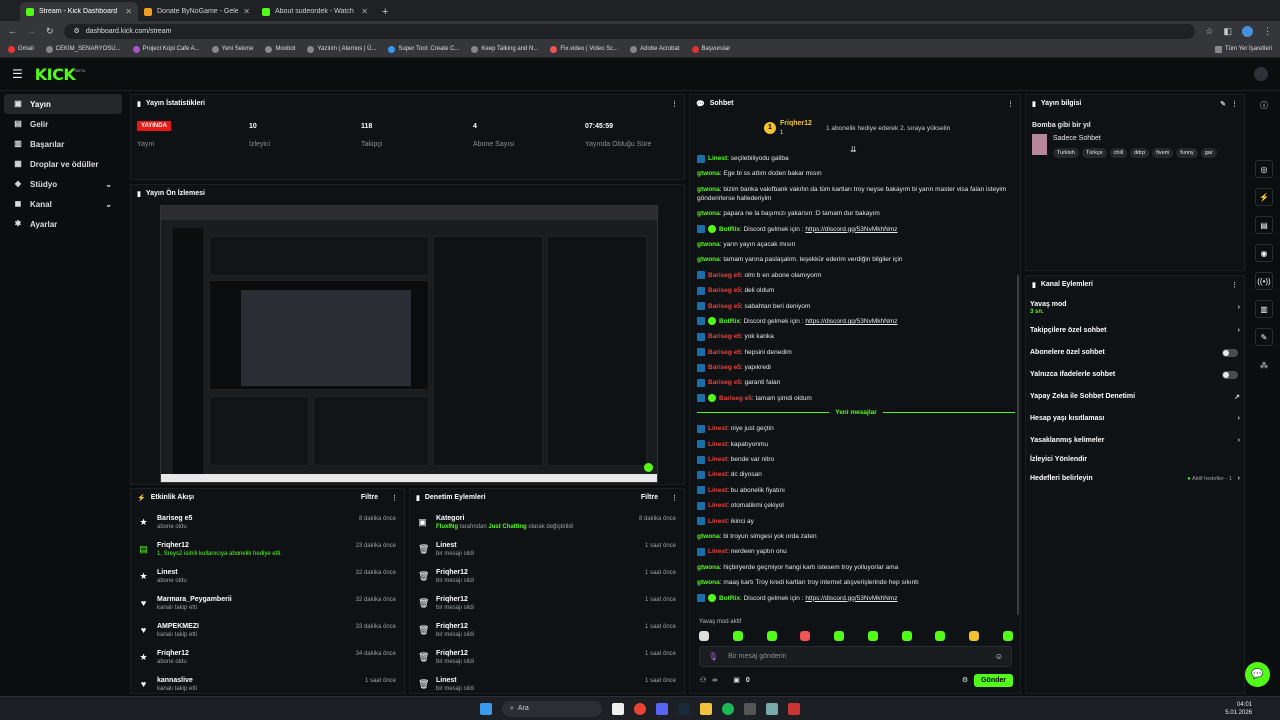 This screenshot has height=720, width=1280. I want to click on filter-button: Filtre, so click(649, 497).